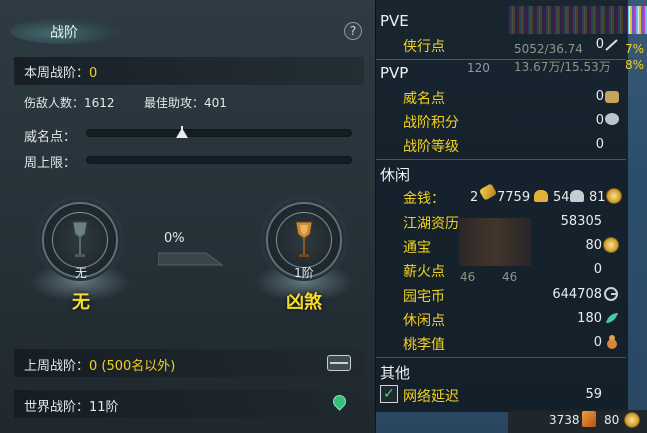 Image resolution: width=647 pixels, height=433 pixels. What do you see at coordinates (593, 394) in the screenshot?
I see `network-latency-value: 59` at bounding box center [593, 394].